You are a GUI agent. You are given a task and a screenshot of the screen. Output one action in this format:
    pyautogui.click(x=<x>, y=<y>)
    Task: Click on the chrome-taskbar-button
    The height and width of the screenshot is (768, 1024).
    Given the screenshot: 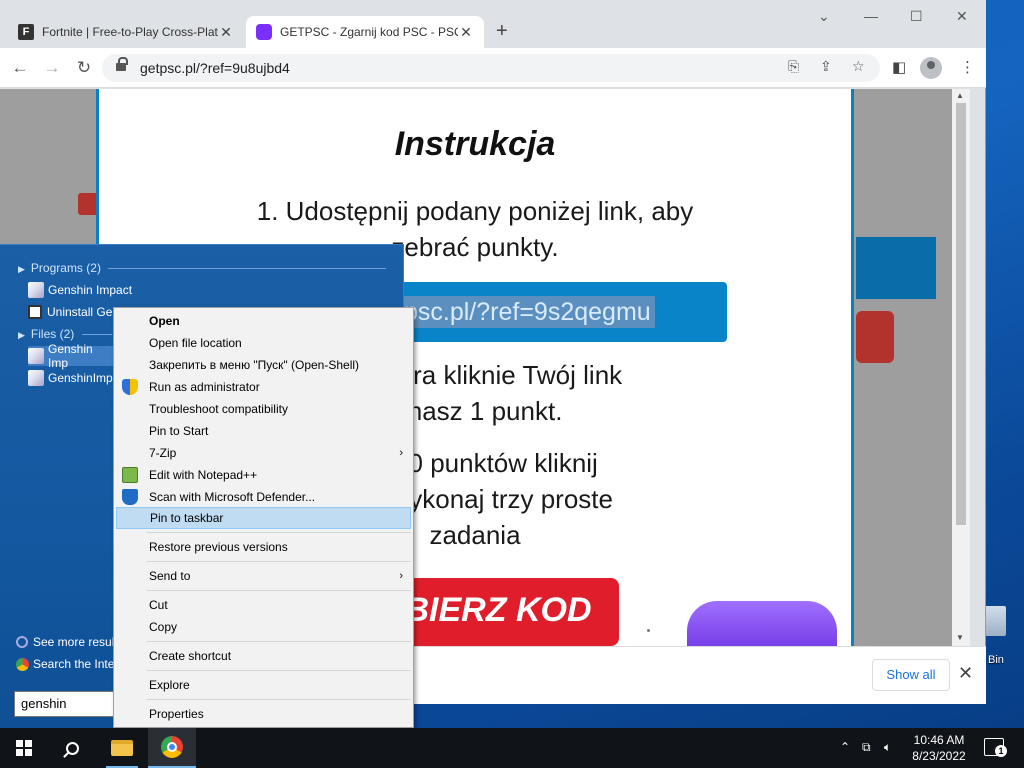 What is the action you would take?
    pyautogui.click(x=172, y=748)
    